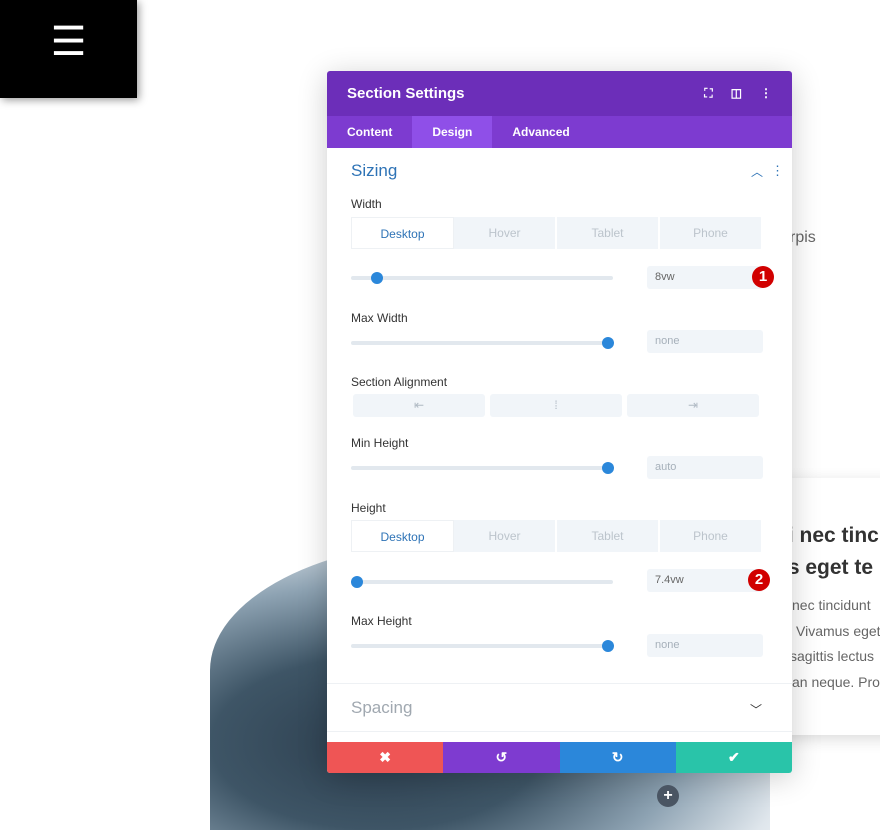 Image resolution: width=880 pixels, height=830 pixels. Describe the element at coordinates (705, 645) in the screenshot. I see `max-height-input: none` at that location.